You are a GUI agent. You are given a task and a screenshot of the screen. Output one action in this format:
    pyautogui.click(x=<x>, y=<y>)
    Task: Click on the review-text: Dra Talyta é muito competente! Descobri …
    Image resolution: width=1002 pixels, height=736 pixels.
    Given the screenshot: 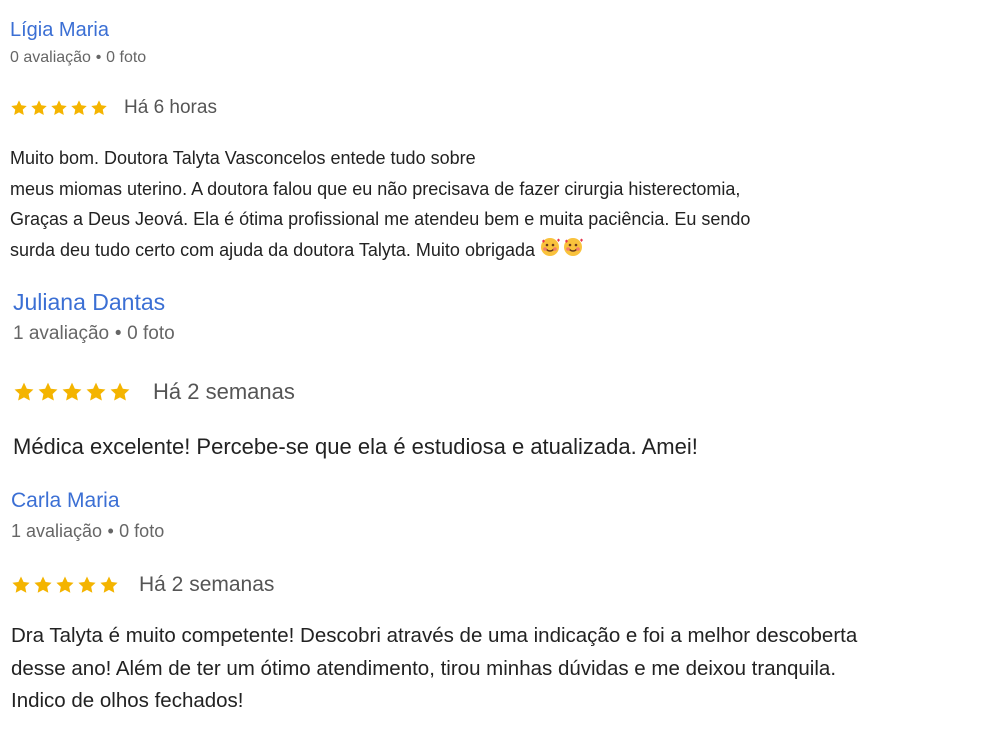 What is the action you would take?
    pyautogui.click(x=434, y=669)
    